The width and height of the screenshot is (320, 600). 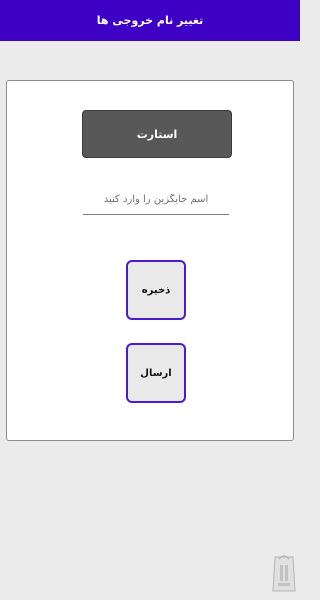 What do you see at coordinates (156, 200) in the screenshot?
I see `replacement-name-input` at bounding box center [156, 200].